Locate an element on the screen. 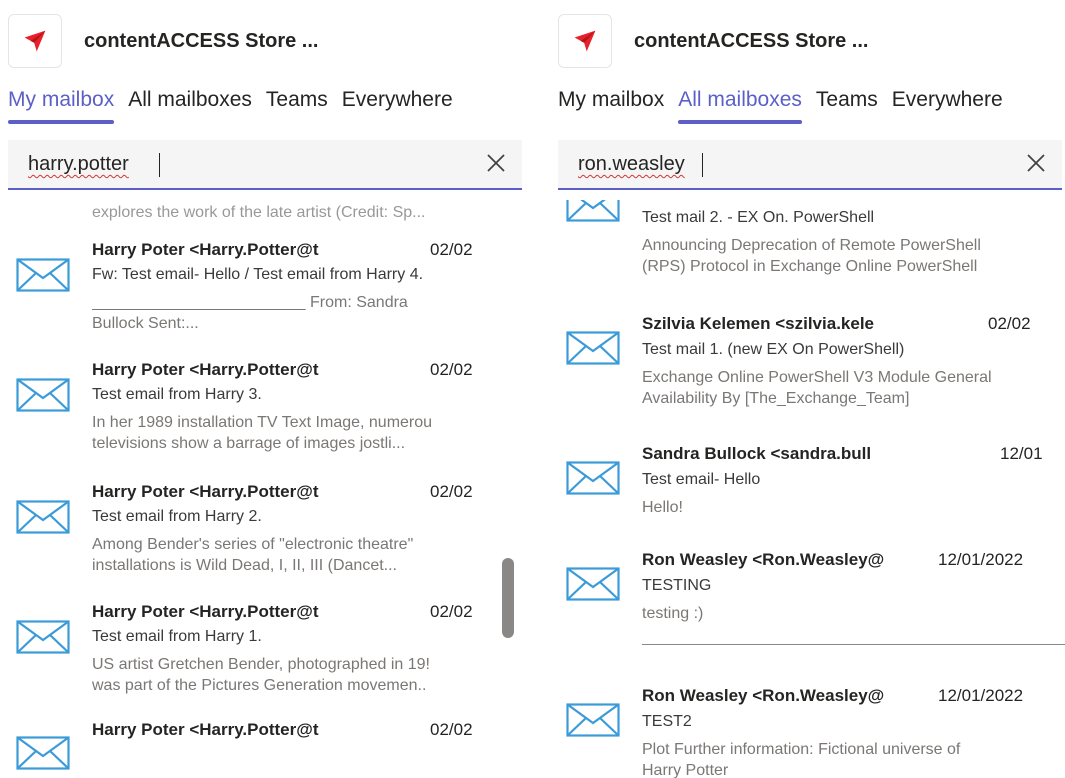 This screenshot has height=778, width=1065. sender: Sandra Bullock <sandra.bull is located at coordinates (757, 453).